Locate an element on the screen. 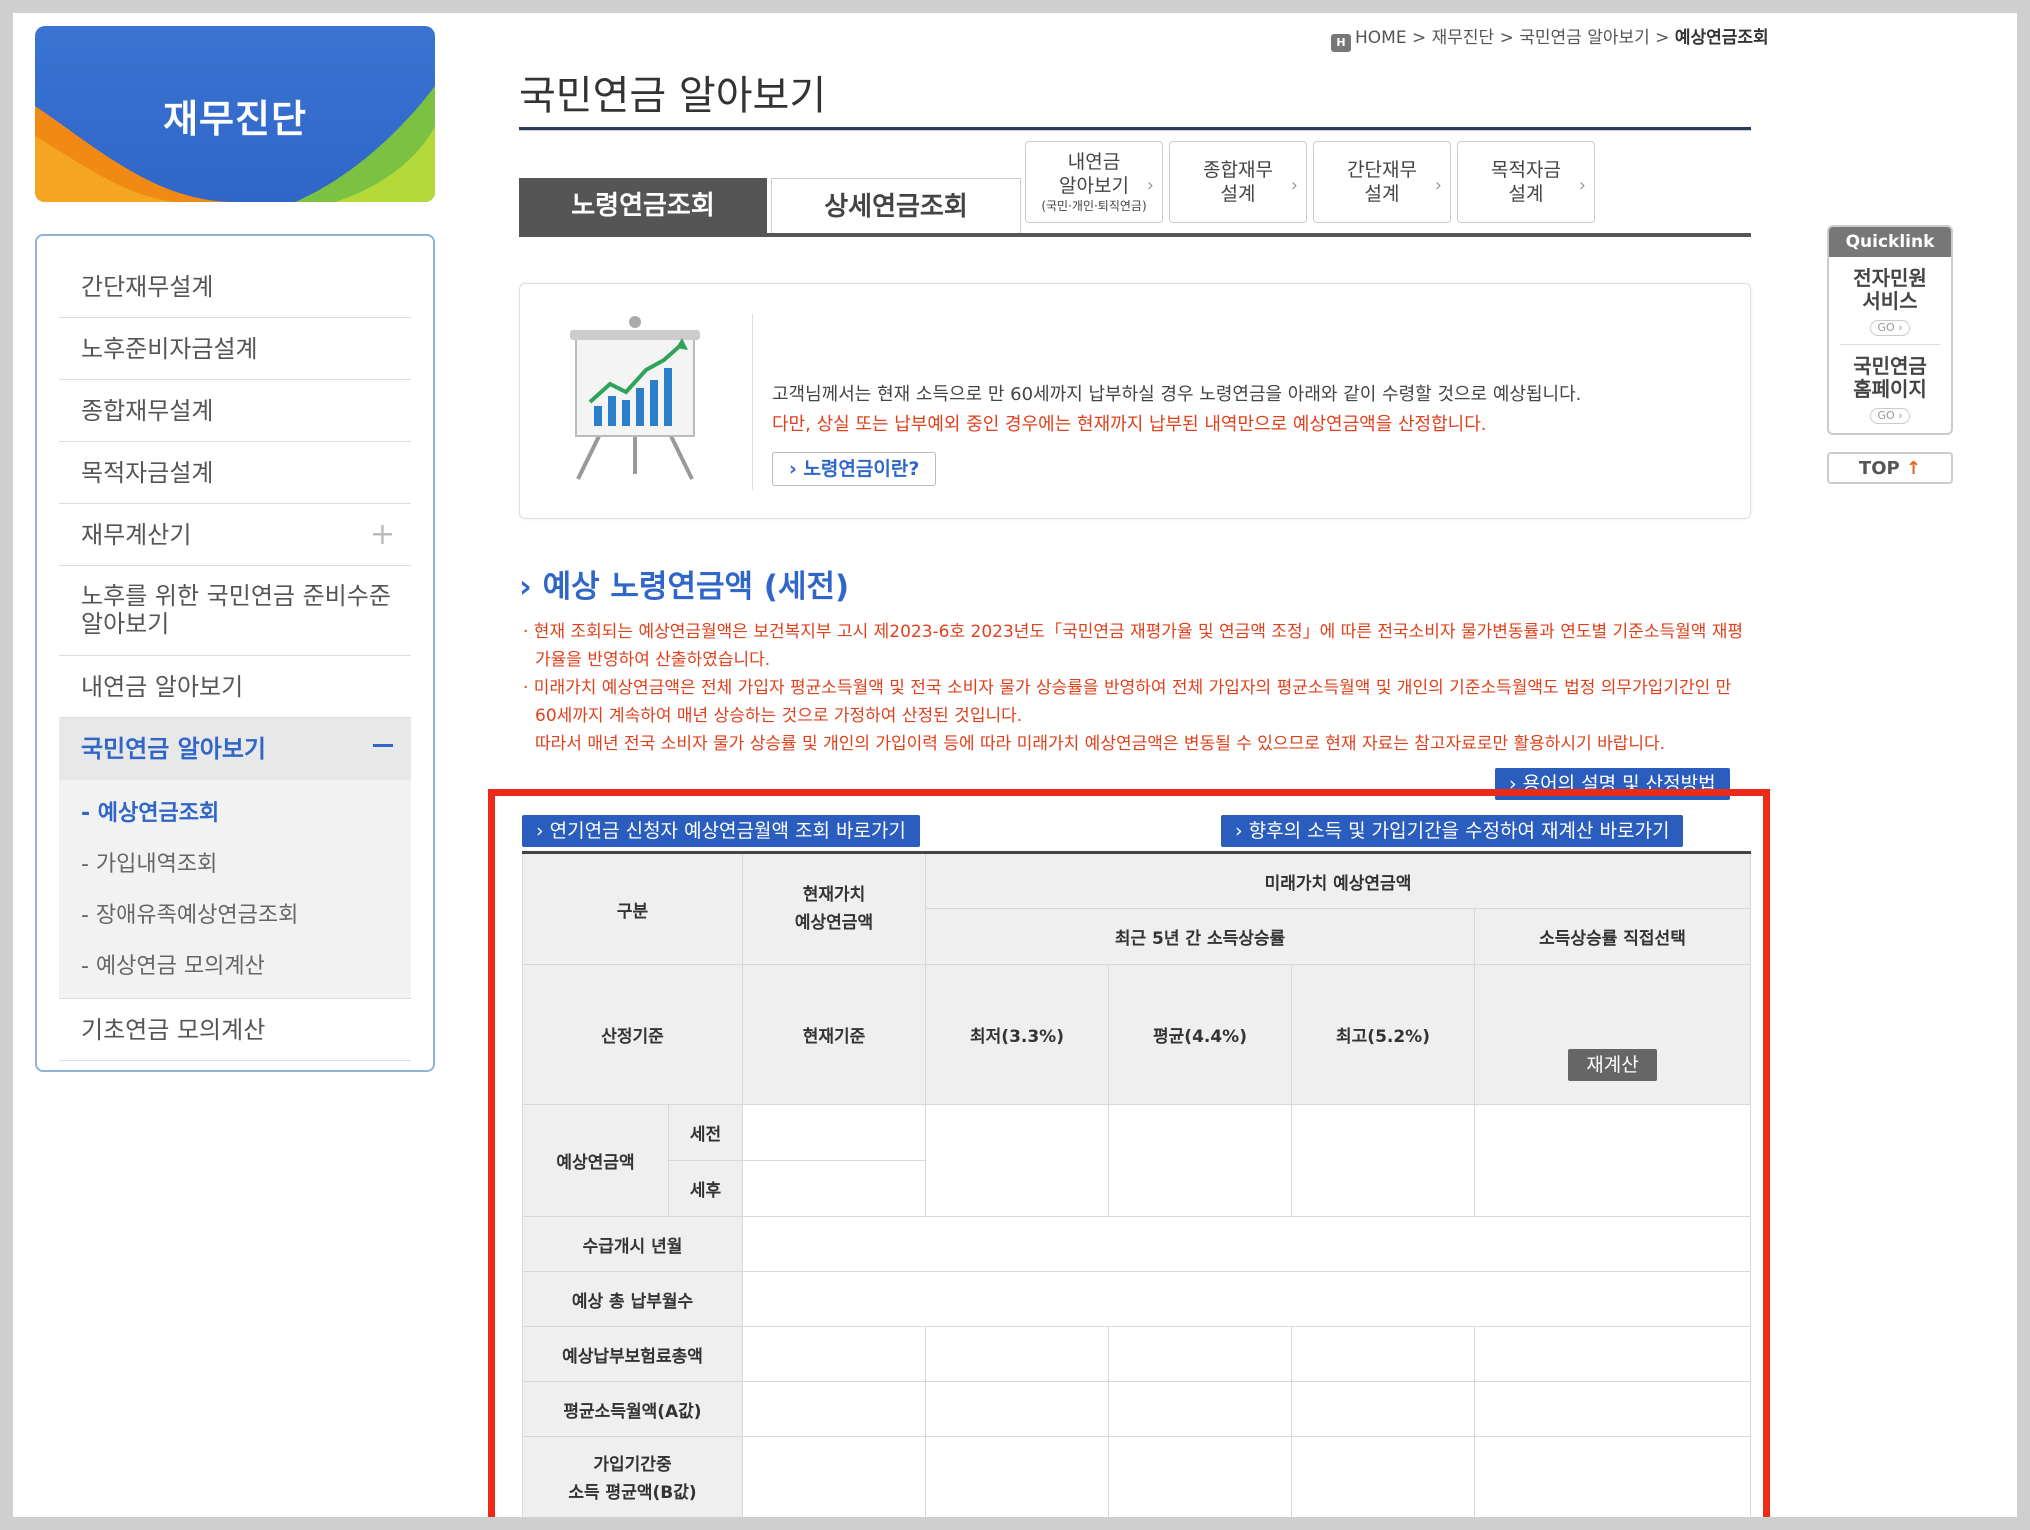 This screenshot has width=2030, height=1530. quicklink-title: Quicklink is located at coordinates (1890, 242).